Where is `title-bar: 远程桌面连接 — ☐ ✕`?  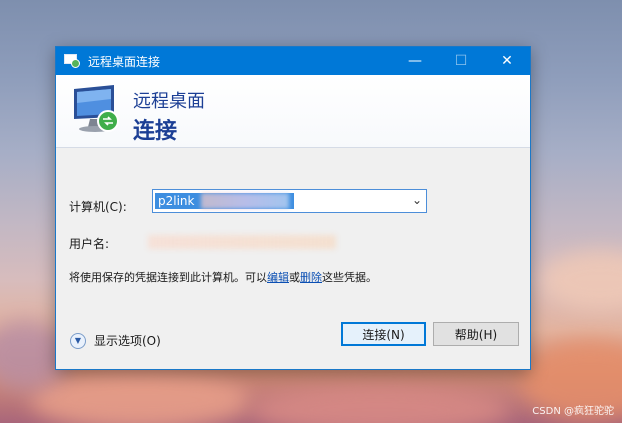
title-bar: 远程桌面连接 — ☐ ✕ is located at coordinates (293, 61).